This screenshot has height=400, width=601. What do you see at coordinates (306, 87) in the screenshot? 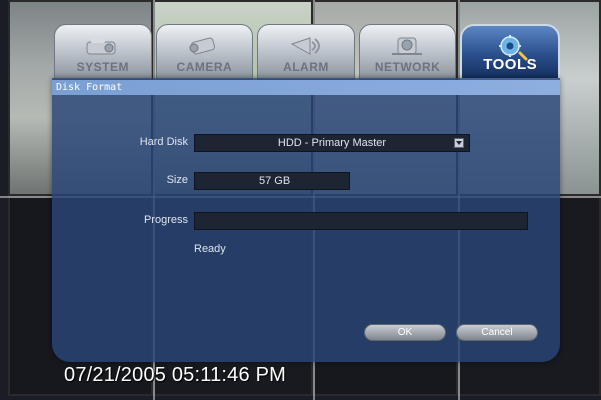
I see `dialog-title: Disk Format` at bounding box center [306, 87].